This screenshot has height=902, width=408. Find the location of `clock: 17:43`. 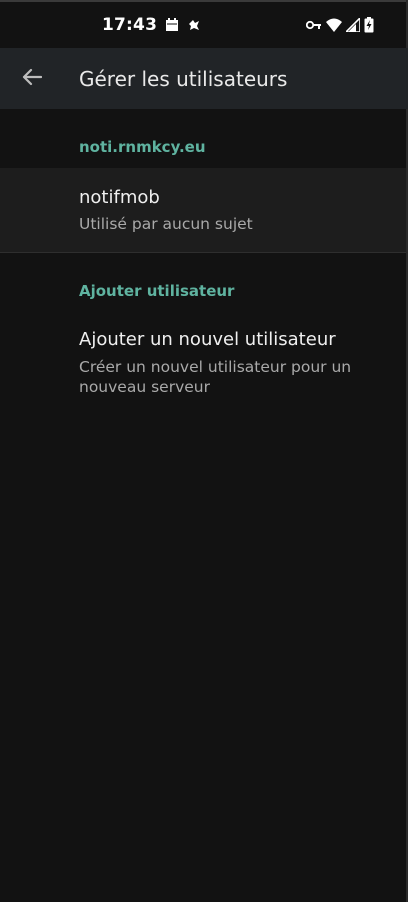

clock: 17:43 is located at coordinates (130, 25).